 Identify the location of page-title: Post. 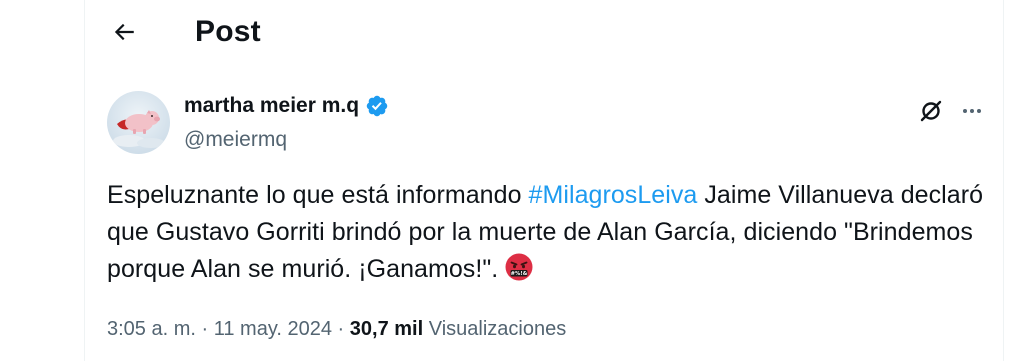
(228, 31).